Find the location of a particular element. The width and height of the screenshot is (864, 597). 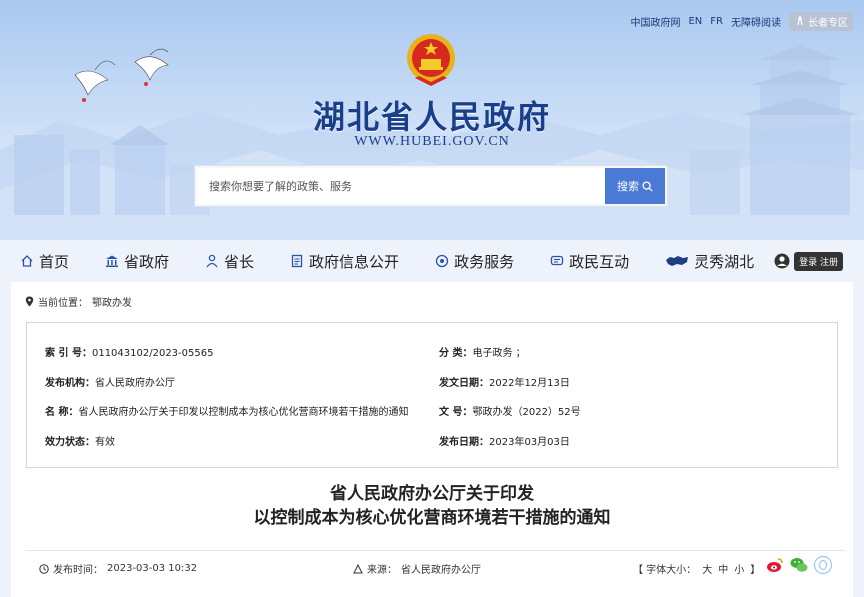

search-input is located at coordinates (401, 186).